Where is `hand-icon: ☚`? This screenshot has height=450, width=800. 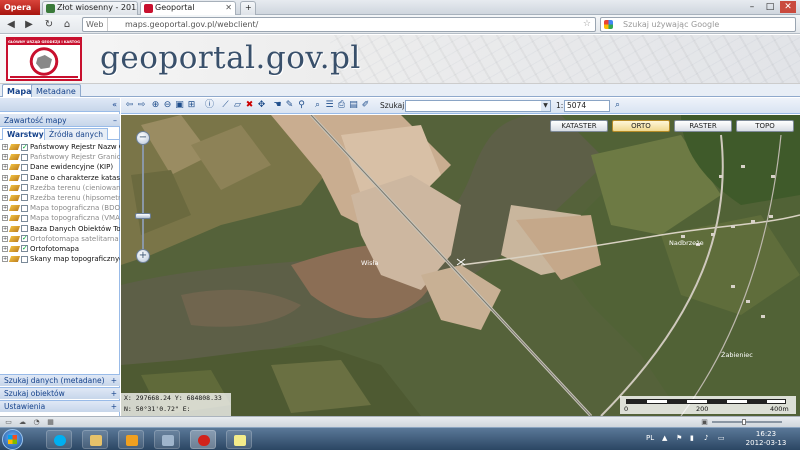 hand-icon: ☚ is located at coordinates (277, 105).